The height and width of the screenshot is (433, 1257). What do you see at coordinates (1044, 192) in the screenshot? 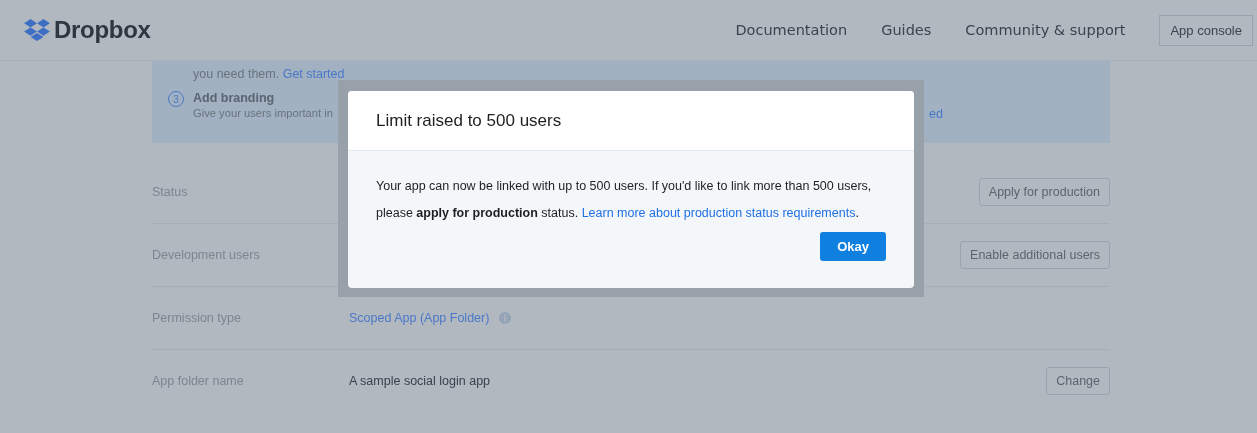
I see `setting-button: Apply for production` at bounding box center [1044, 192].